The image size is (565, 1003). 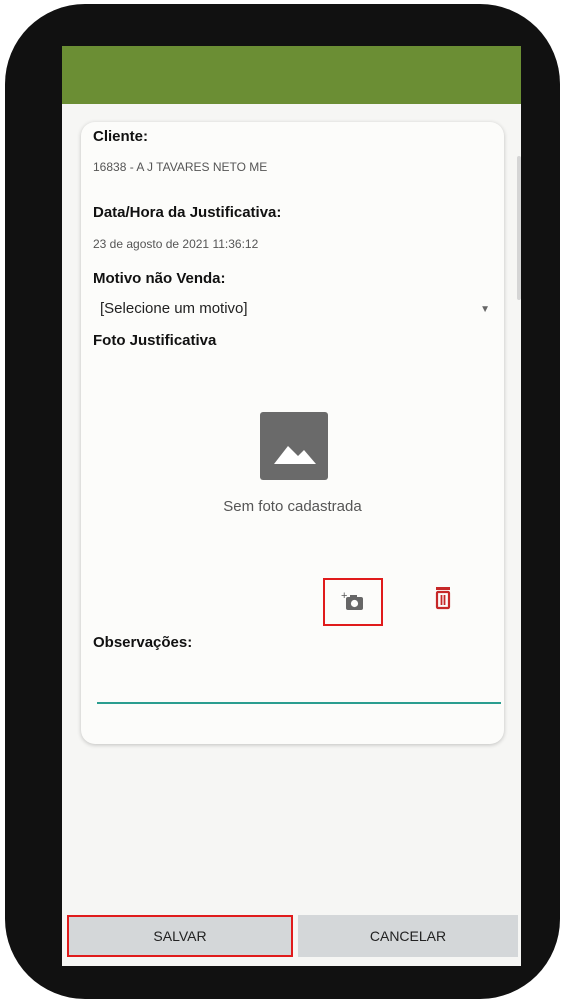 I want to click on image-placeholder-icon, so click(x=294, y=446).